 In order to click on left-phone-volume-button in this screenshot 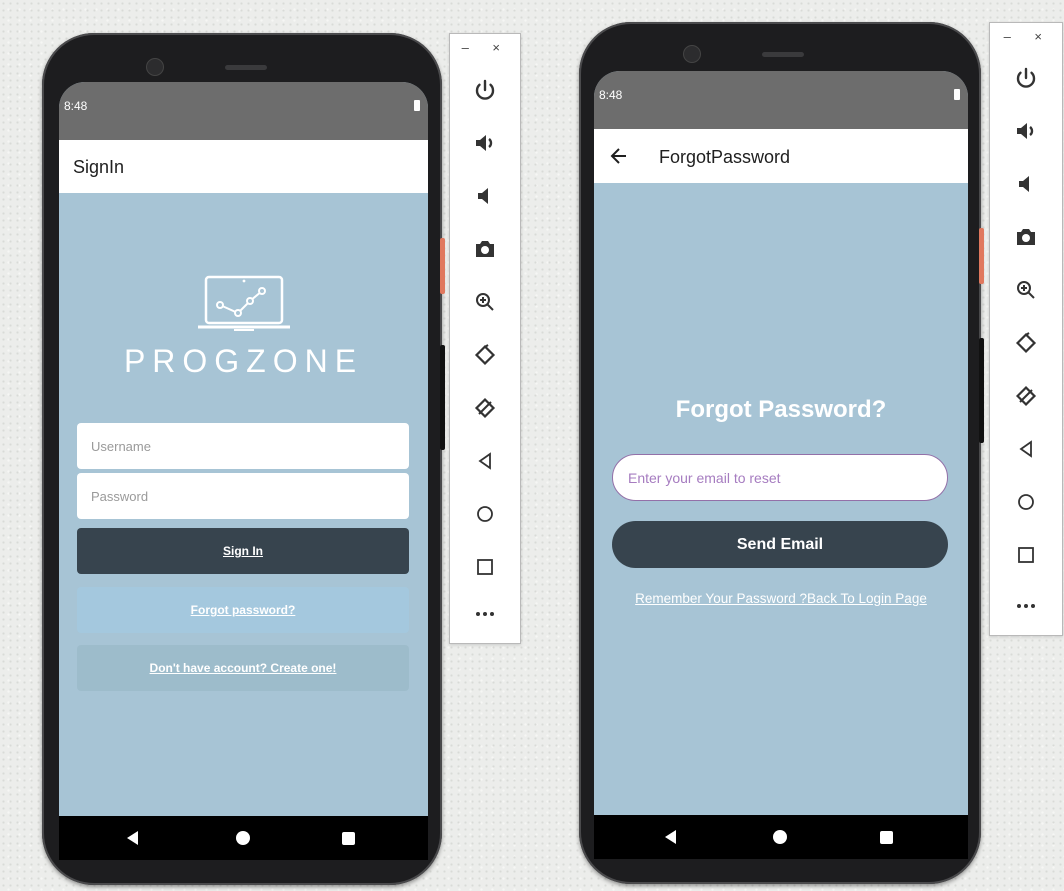, I will do `click(442, 397)`.